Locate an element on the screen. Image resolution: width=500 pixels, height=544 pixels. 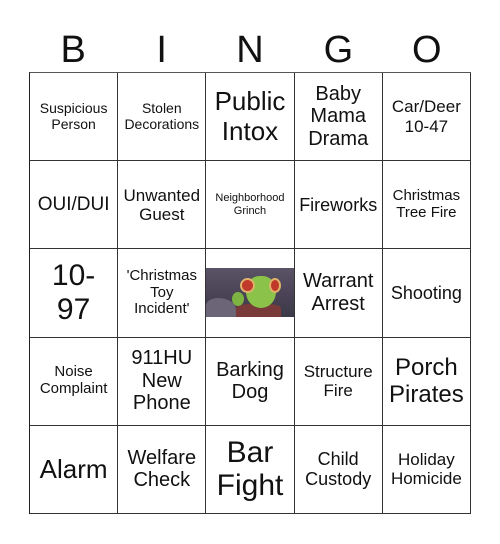
bingo-cell: 'Christmas Toy Incident' is located at coordinates (162, 293).